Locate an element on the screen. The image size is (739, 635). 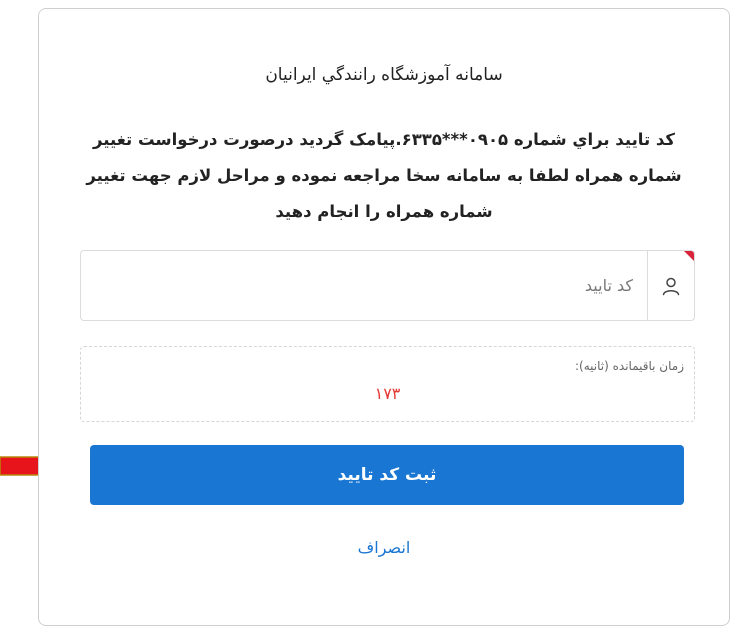
page-title: سامانه آموزشگاه رانندگي ايرانيان is located at coordinates (384, 75).